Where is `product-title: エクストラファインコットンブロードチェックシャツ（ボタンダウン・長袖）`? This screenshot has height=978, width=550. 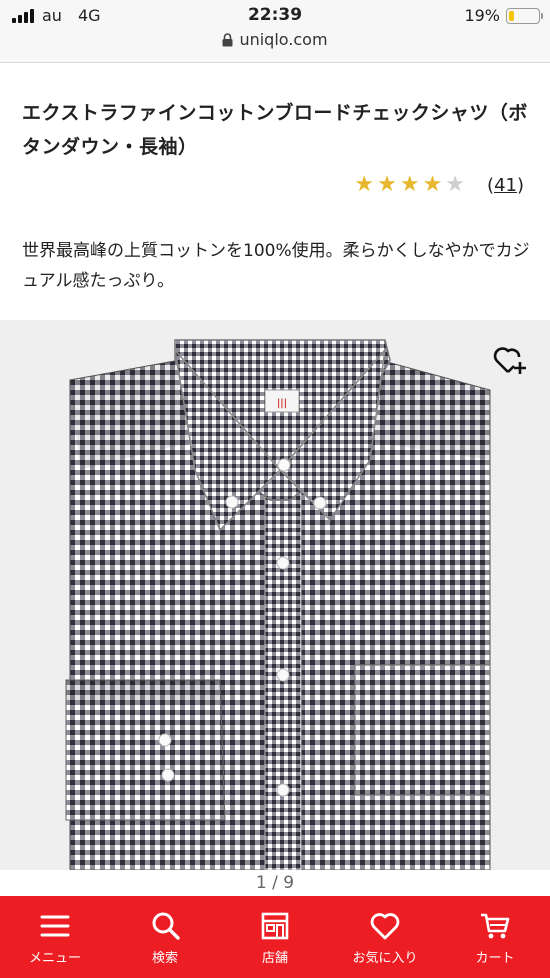
product-title: エクストラファインコットンブロードチェックシャツ（ボタンダウン・長袖） is located at coordinates (275, 130).